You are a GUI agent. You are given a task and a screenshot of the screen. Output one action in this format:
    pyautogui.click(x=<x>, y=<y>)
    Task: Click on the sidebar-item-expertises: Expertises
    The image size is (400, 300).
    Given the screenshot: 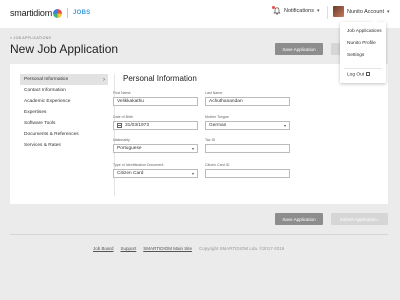 What is the action you would take?
    pyautogui.click(x=64, y=112)
    